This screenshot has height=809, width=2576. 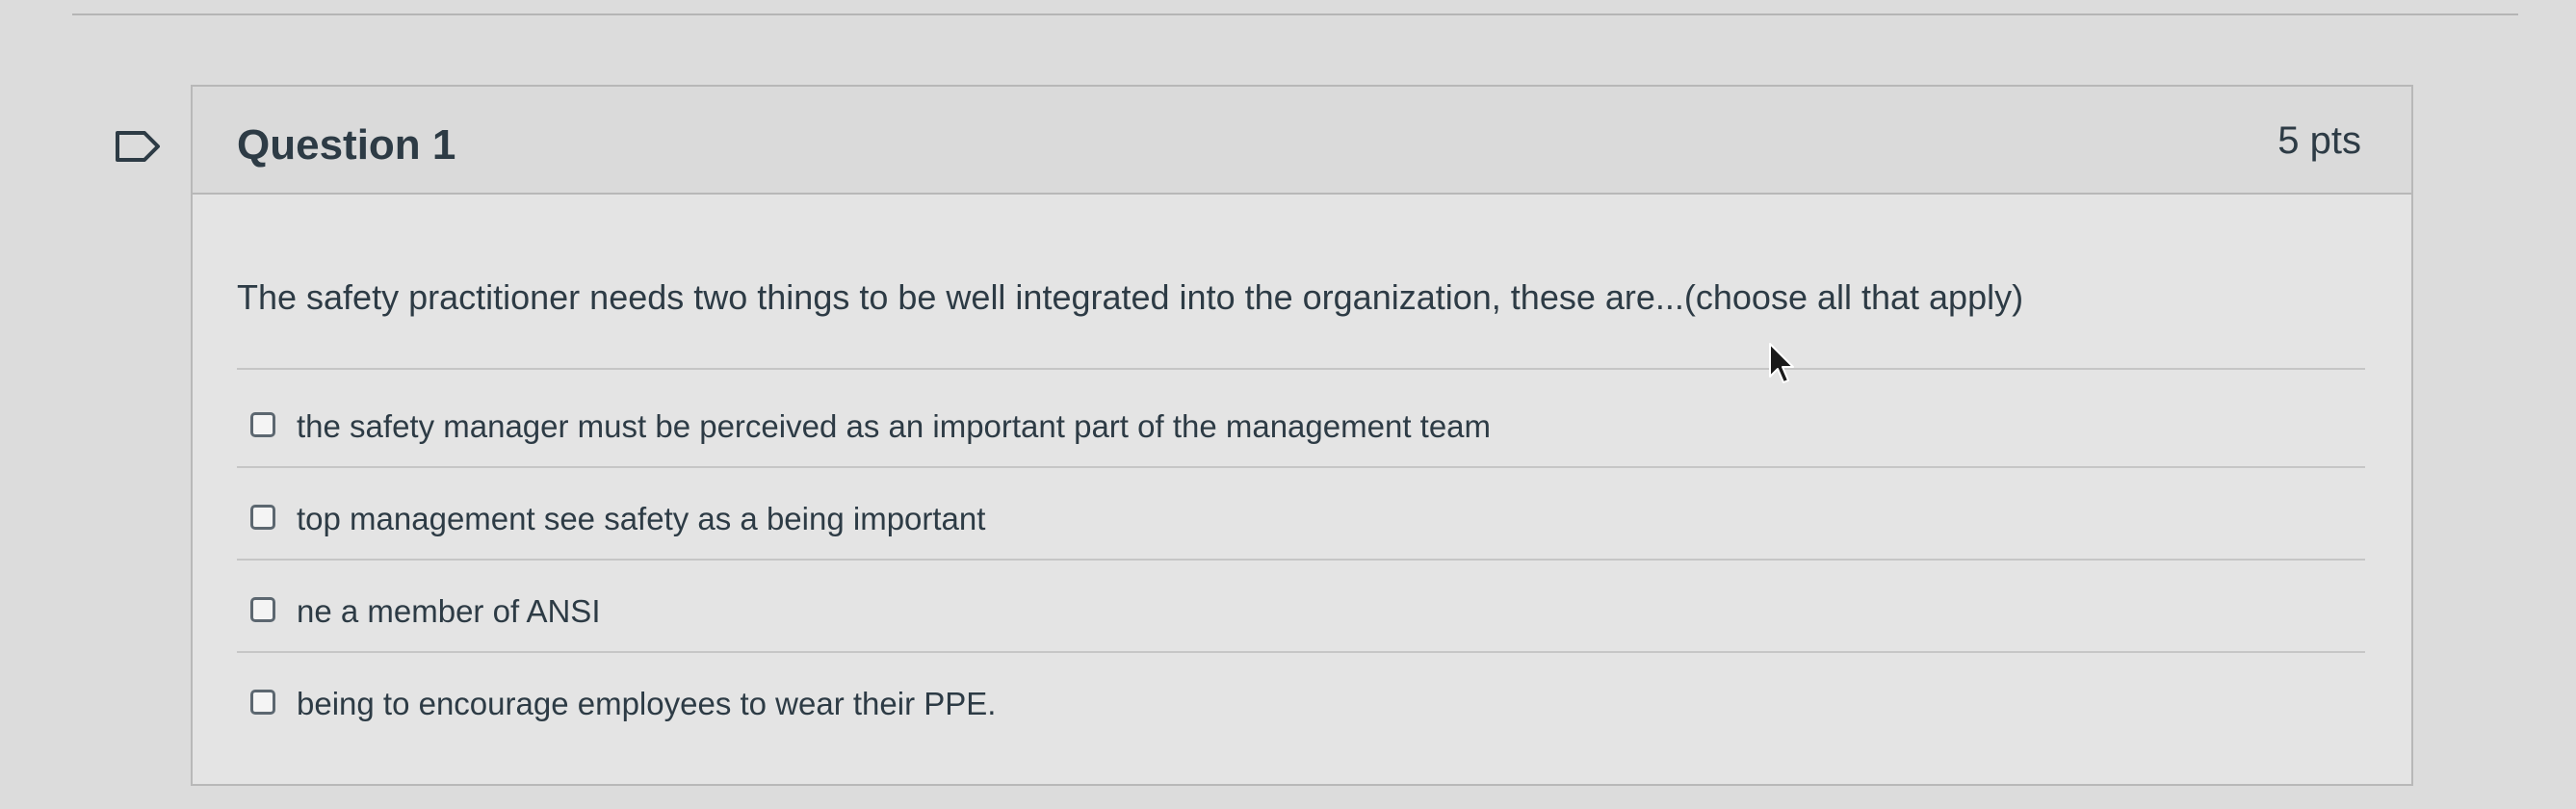 What do you see at coordinates (448, 611) in the screenshot?
I see `answer-label: ne a member of ANSI` at bounding box center [448, 611].